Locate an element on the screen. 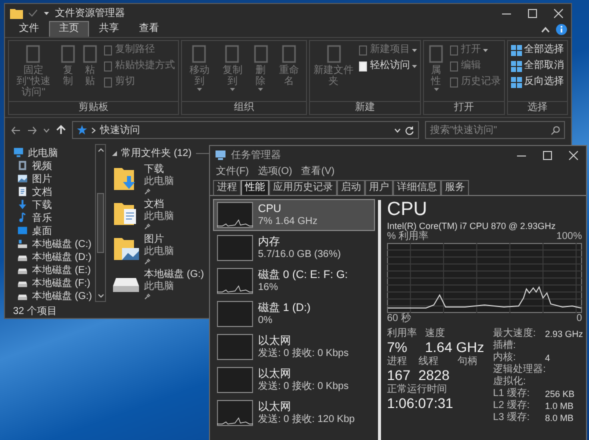 The image size is (589, 440). document-icon is located at coordinates (22, 191).